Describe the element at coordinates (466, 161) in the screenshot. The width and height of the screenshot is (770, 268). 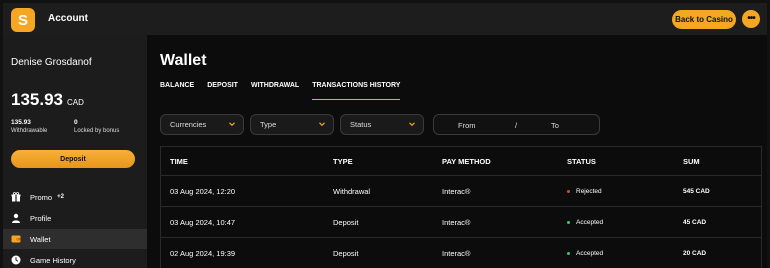
I see `column-header-pay-method: PAY METHOD` at that location.